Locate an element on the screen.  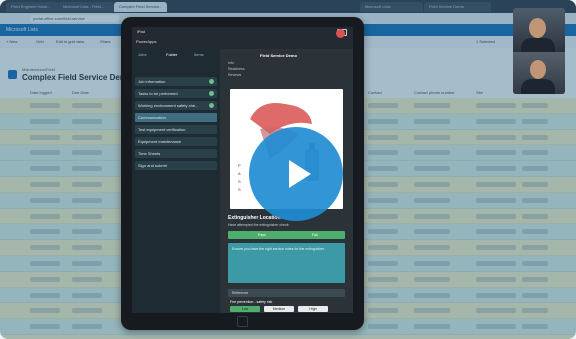
header-item-reviews: Reviews is located at coordinates (234, 75).